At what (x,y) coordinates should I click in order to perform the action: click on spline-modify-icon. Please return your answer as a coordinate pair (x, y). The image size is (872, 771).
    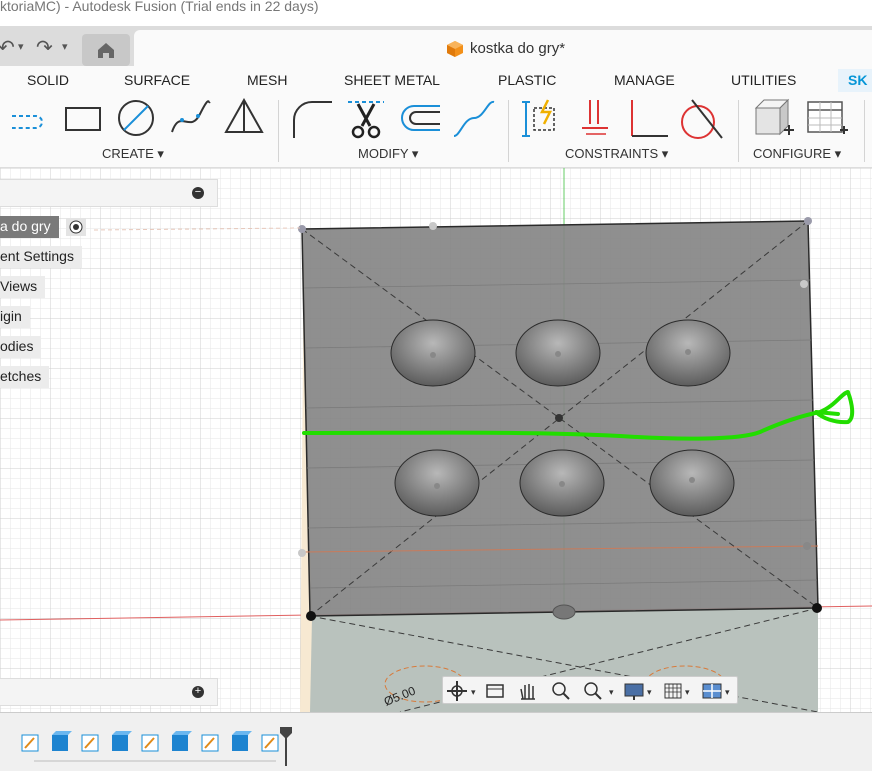
    Looking at the image, I should click on (474, 119).